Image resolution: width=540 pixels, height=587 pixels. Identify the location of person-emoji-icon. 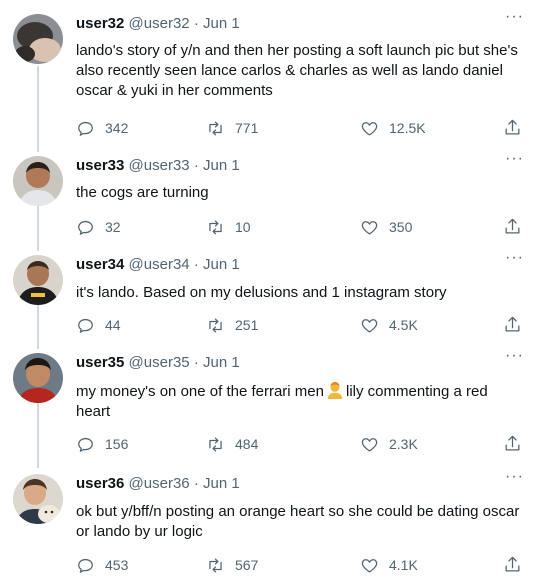
(335, 390).